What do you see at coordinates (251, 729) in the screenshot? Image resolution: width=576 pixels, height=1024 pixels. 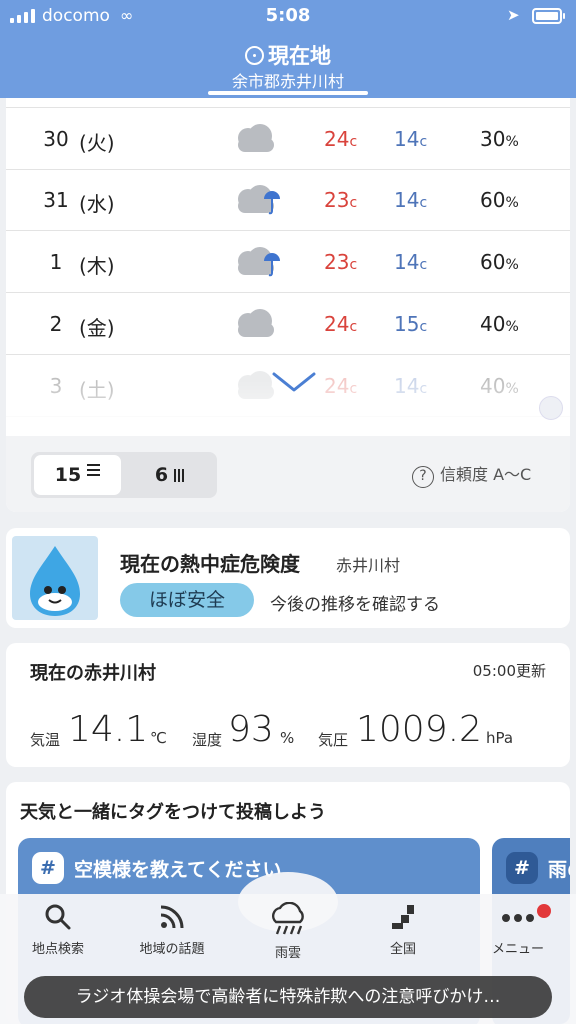 I see `humidity-value: 93` at bounding box center [251, 729].